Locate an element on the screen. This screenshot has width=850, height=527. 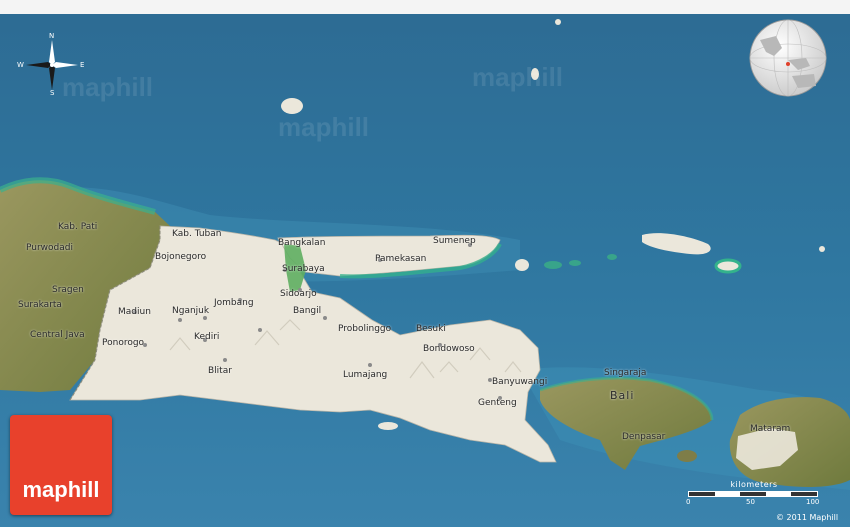
island-sapudi is located at coordinates (728, 266).